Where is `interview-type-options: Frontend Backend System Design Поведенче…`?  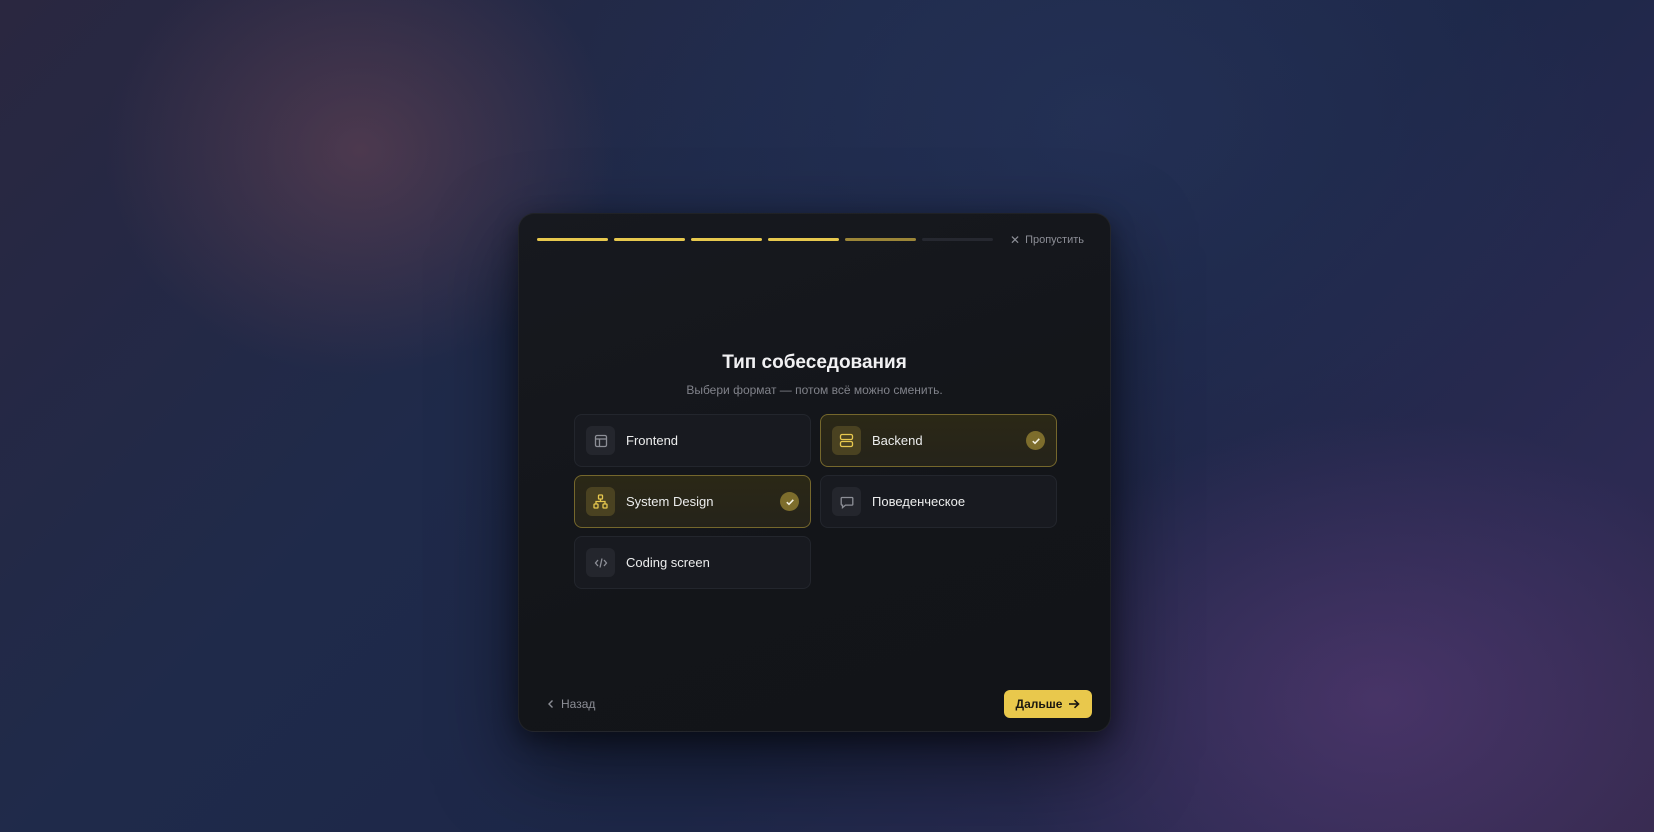 interview-type-options: Frontend Backend System Design Поведенче… is located at coordinates (815, 501).